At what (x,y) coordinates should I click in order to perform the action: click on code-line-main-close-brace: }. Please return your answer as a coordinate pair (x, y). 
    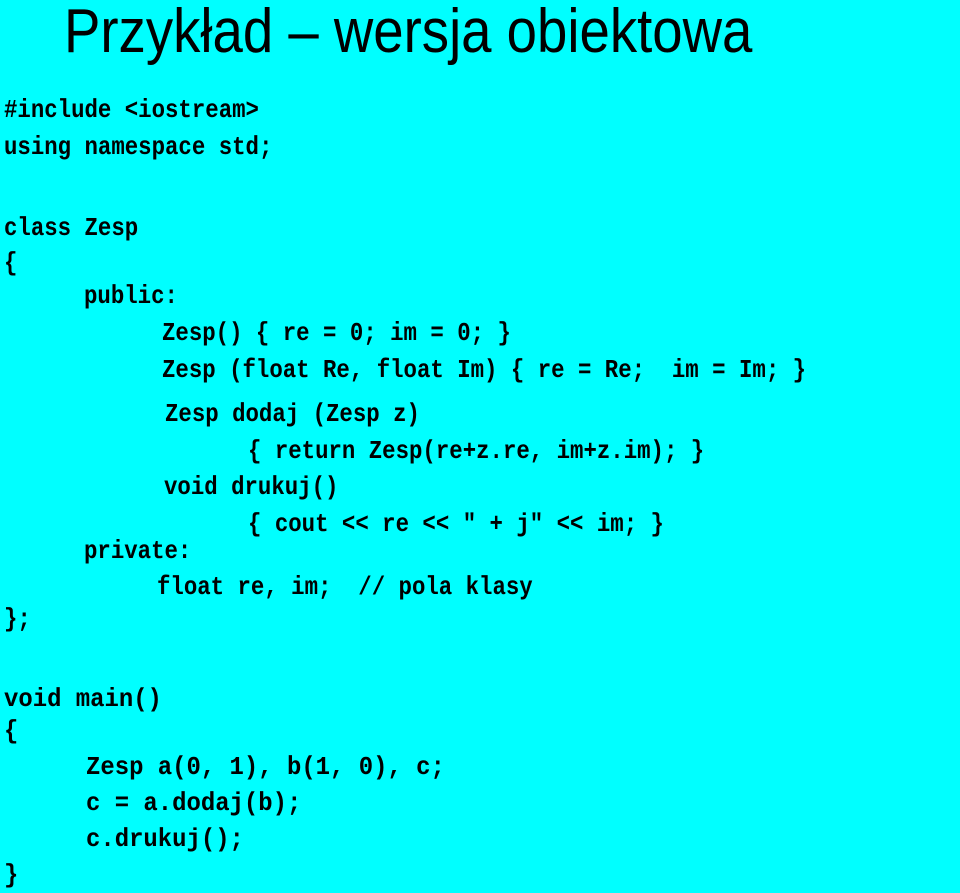
    Looking at the image, I should click on (11, 875).